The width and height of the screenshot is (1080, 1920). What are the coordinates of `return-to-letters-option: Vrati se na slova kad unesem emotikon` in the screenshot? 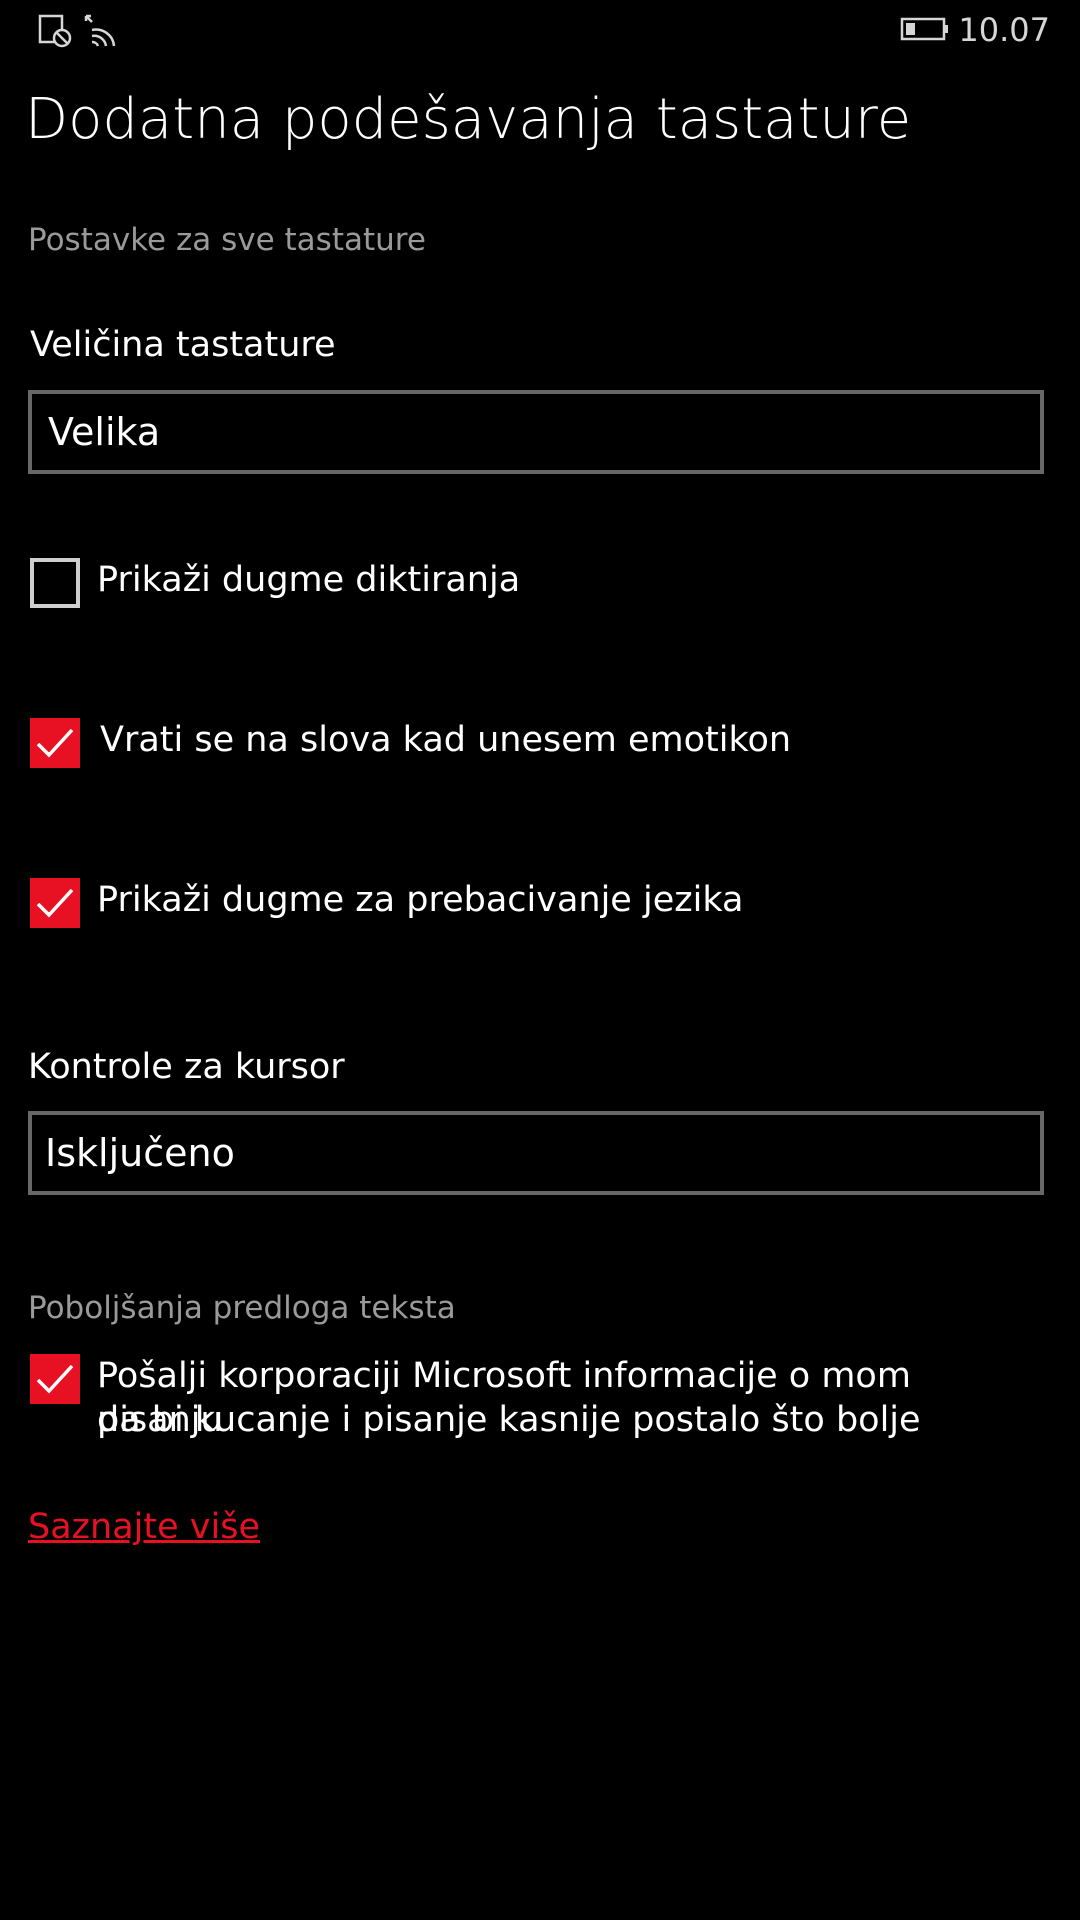 It's located at (538, 744).